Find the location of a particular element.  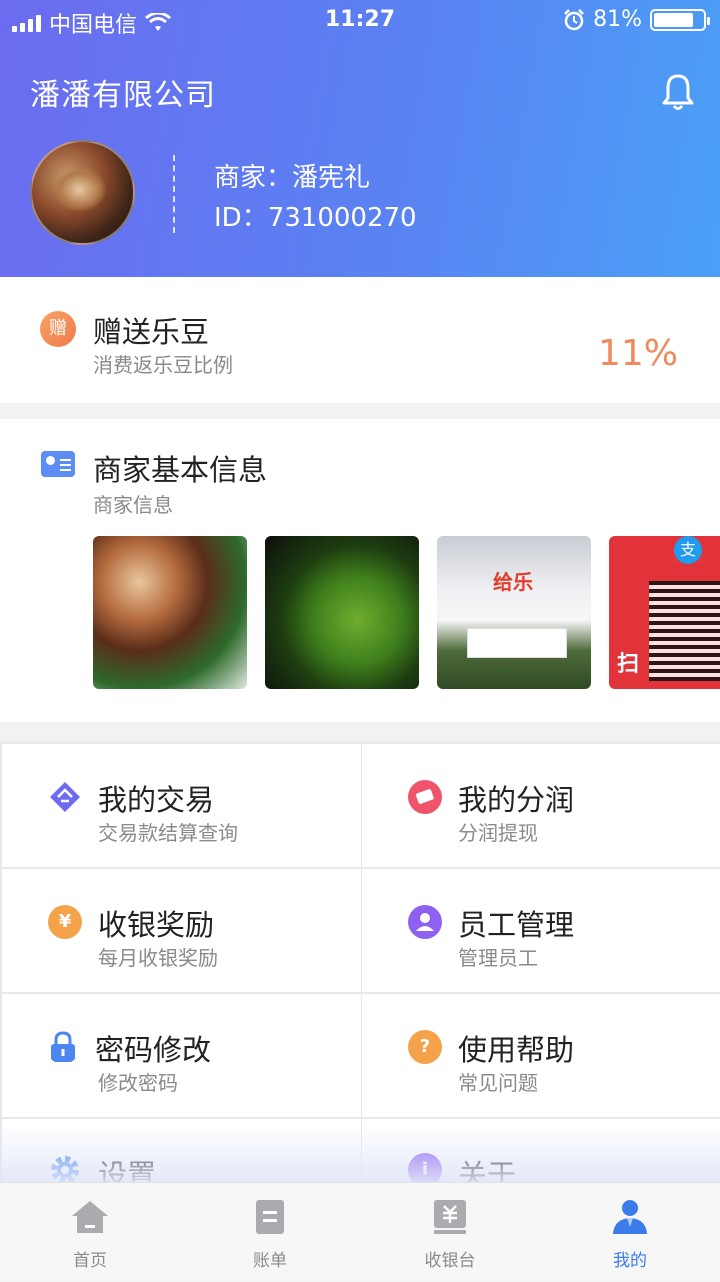

tab-bar: 首页 账单 收银台 我的 is located at coordinates (360, 1231).